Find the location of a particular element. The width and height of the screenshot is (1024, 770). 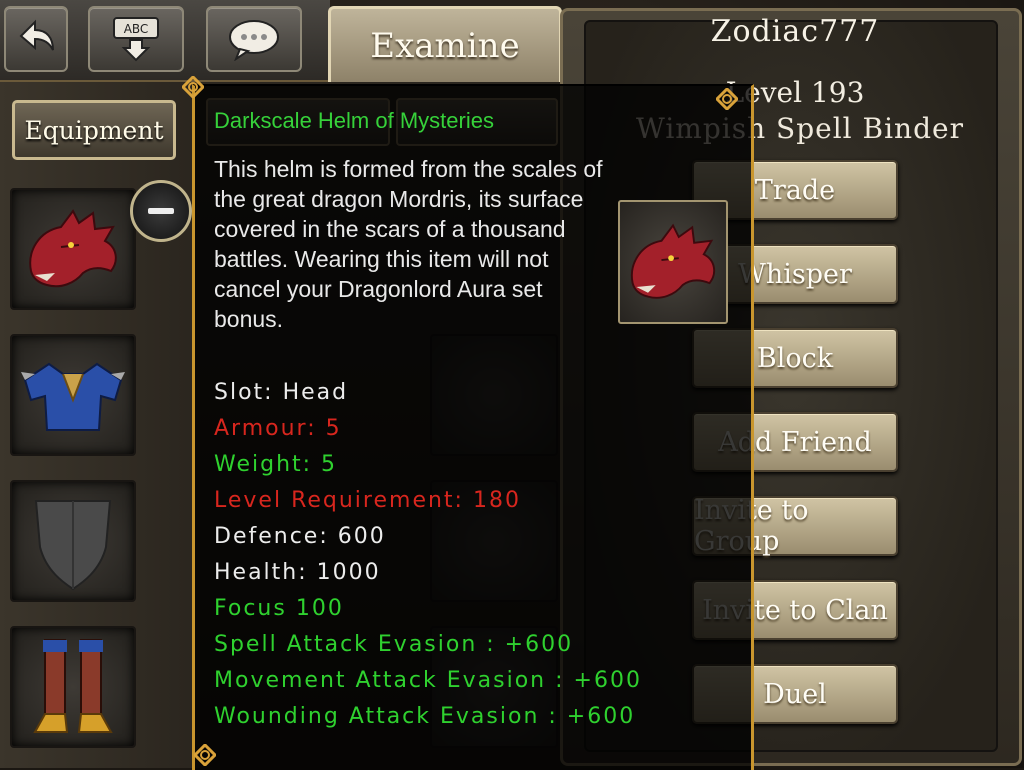

boots-icon is located at coordinates (73, 686).